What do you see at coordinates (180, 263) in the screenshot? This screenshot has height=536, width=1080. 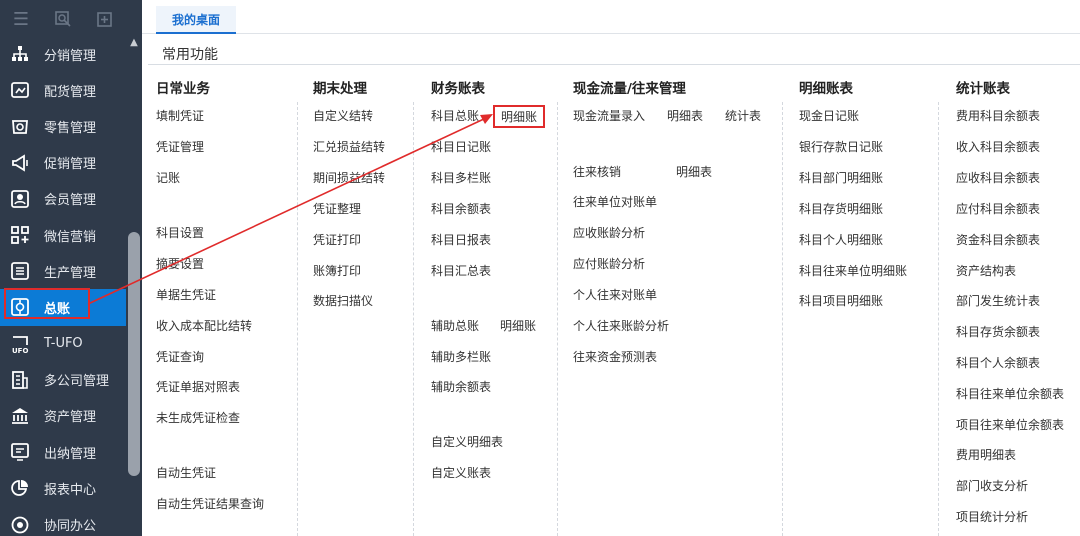 I see `link-summary-setup: 摘要设置` at bounding box center [180, 263].